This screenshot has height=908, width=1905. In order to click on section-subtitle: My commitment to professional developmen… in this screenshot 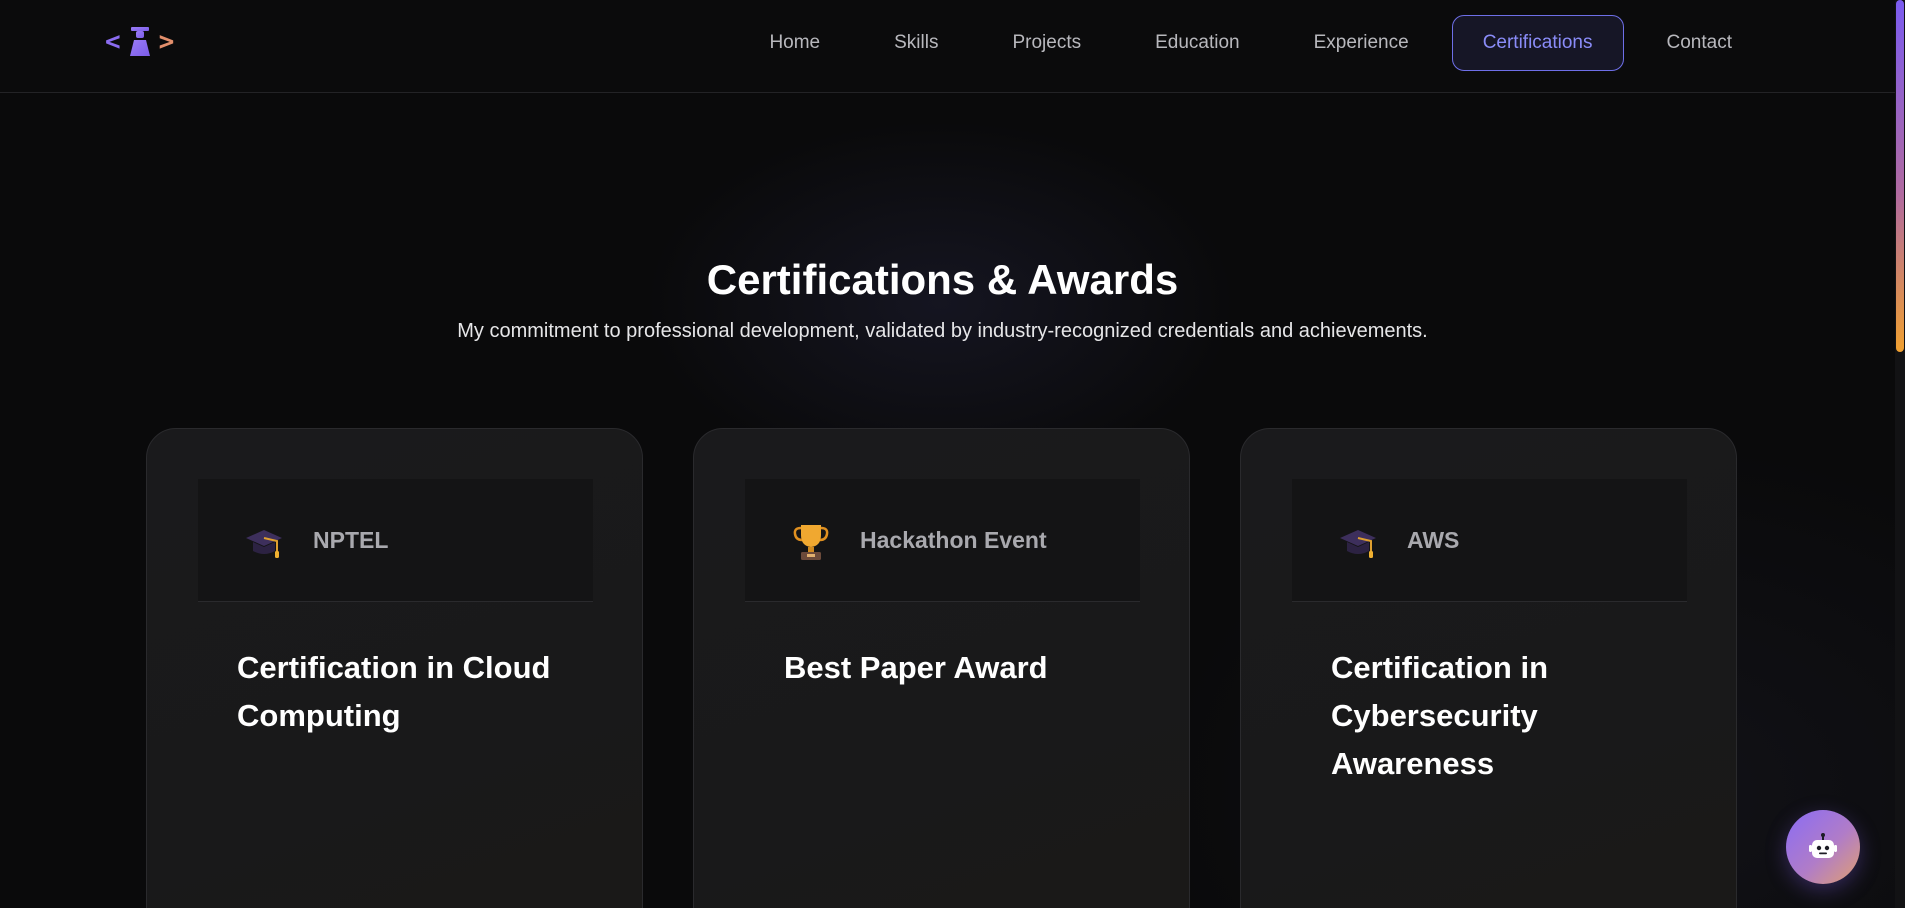, I will do `click(942, 331)`.